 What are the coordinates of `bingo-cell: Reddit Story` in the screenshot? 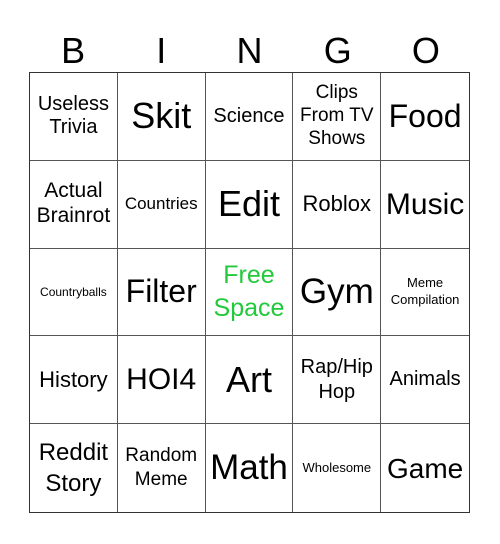 It's located at (74, 468).